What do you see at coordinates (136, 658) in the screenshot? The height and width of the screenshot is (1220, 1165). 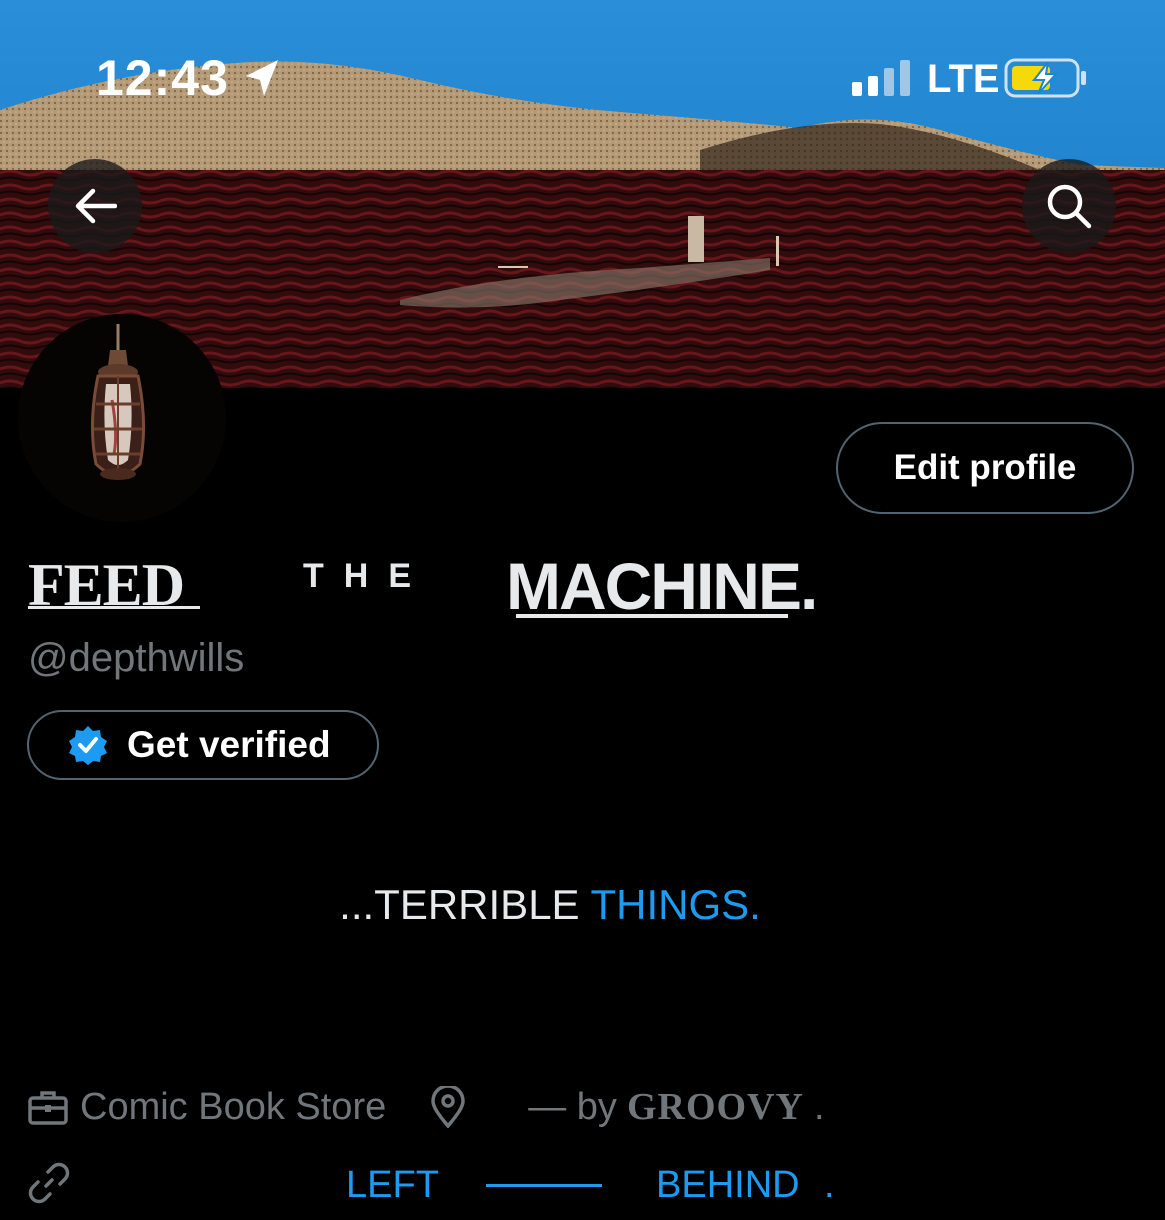 I see `username-handle: @depthwills` at bounding box center [136, 658].